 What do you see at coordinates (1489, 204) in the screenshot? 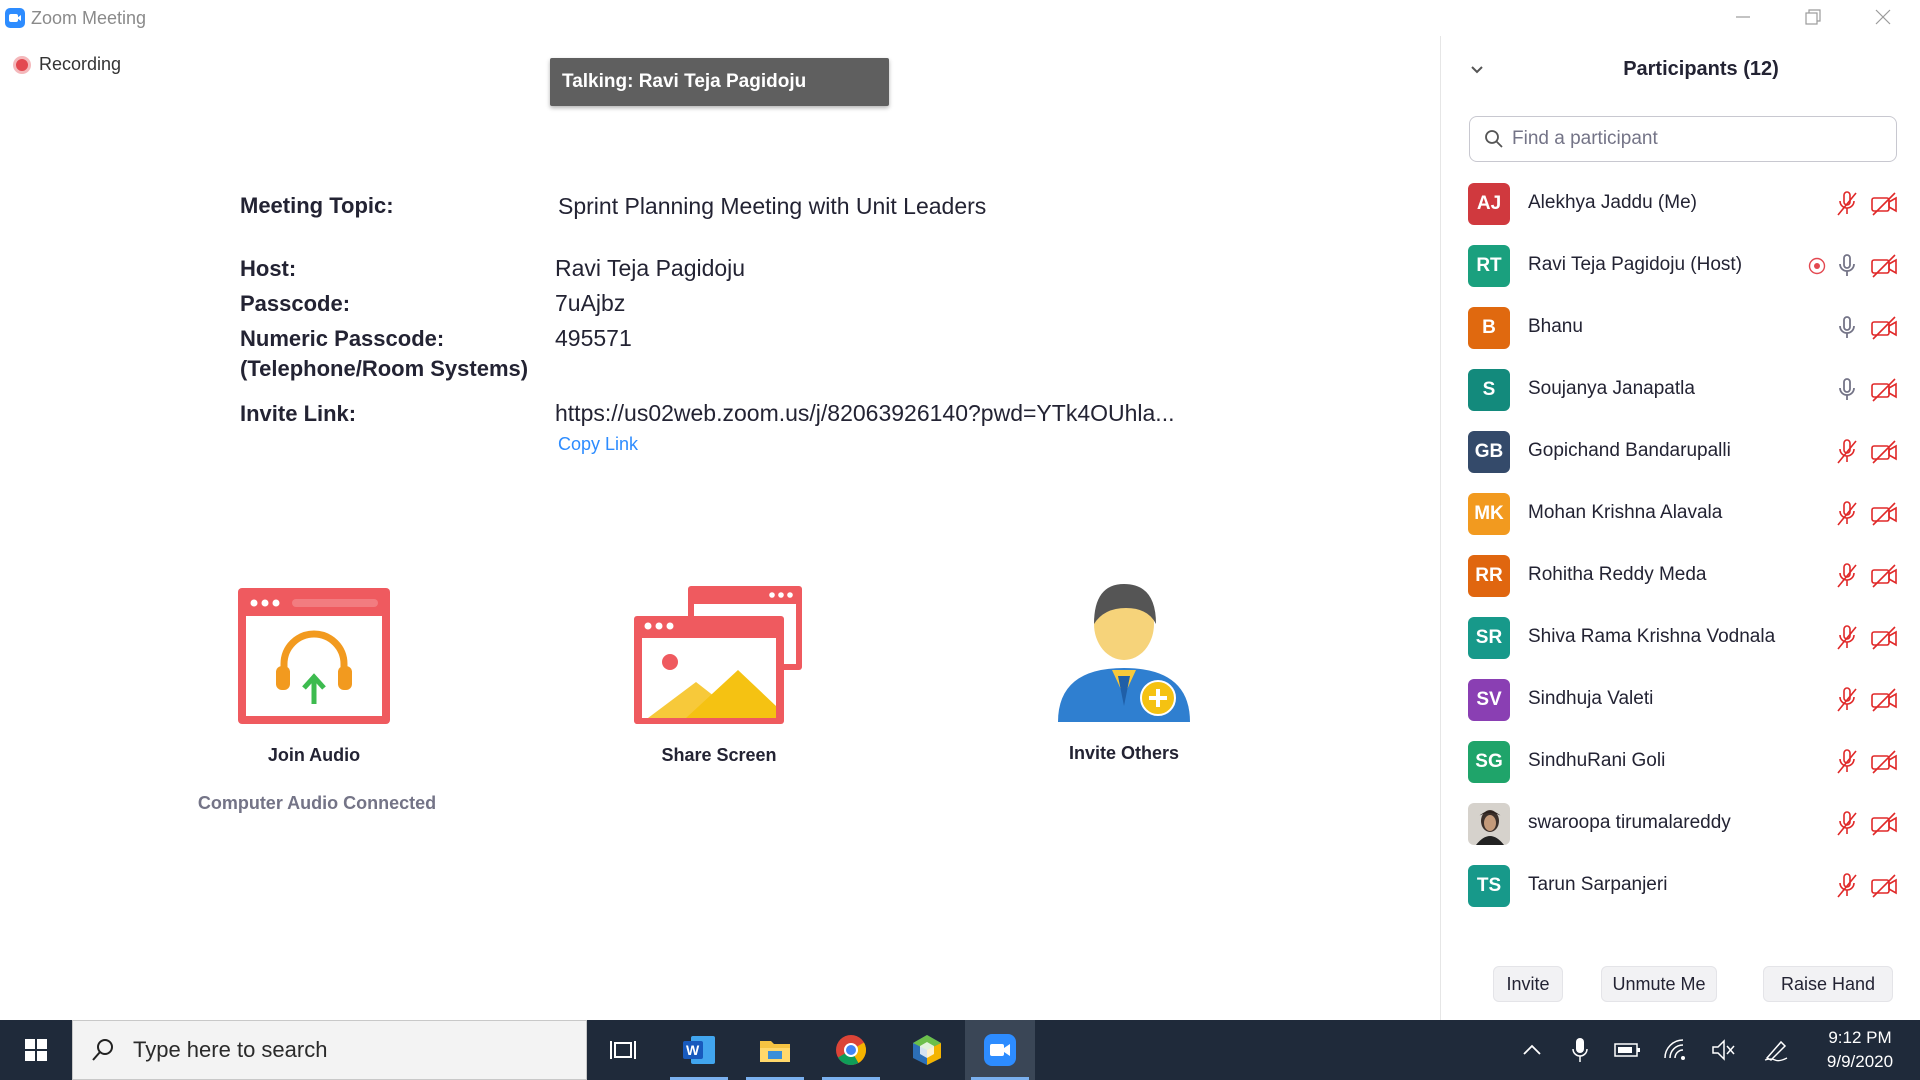
I see `participant-avatar: AJ` at bounding box center [1489, 204].